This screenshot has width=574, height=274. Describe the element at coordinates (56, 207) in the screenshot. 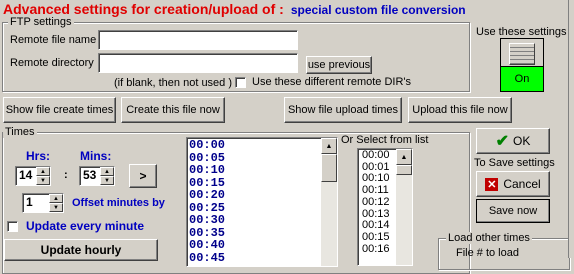

I see `offset-down-arrow-icon: ▼` at that location.